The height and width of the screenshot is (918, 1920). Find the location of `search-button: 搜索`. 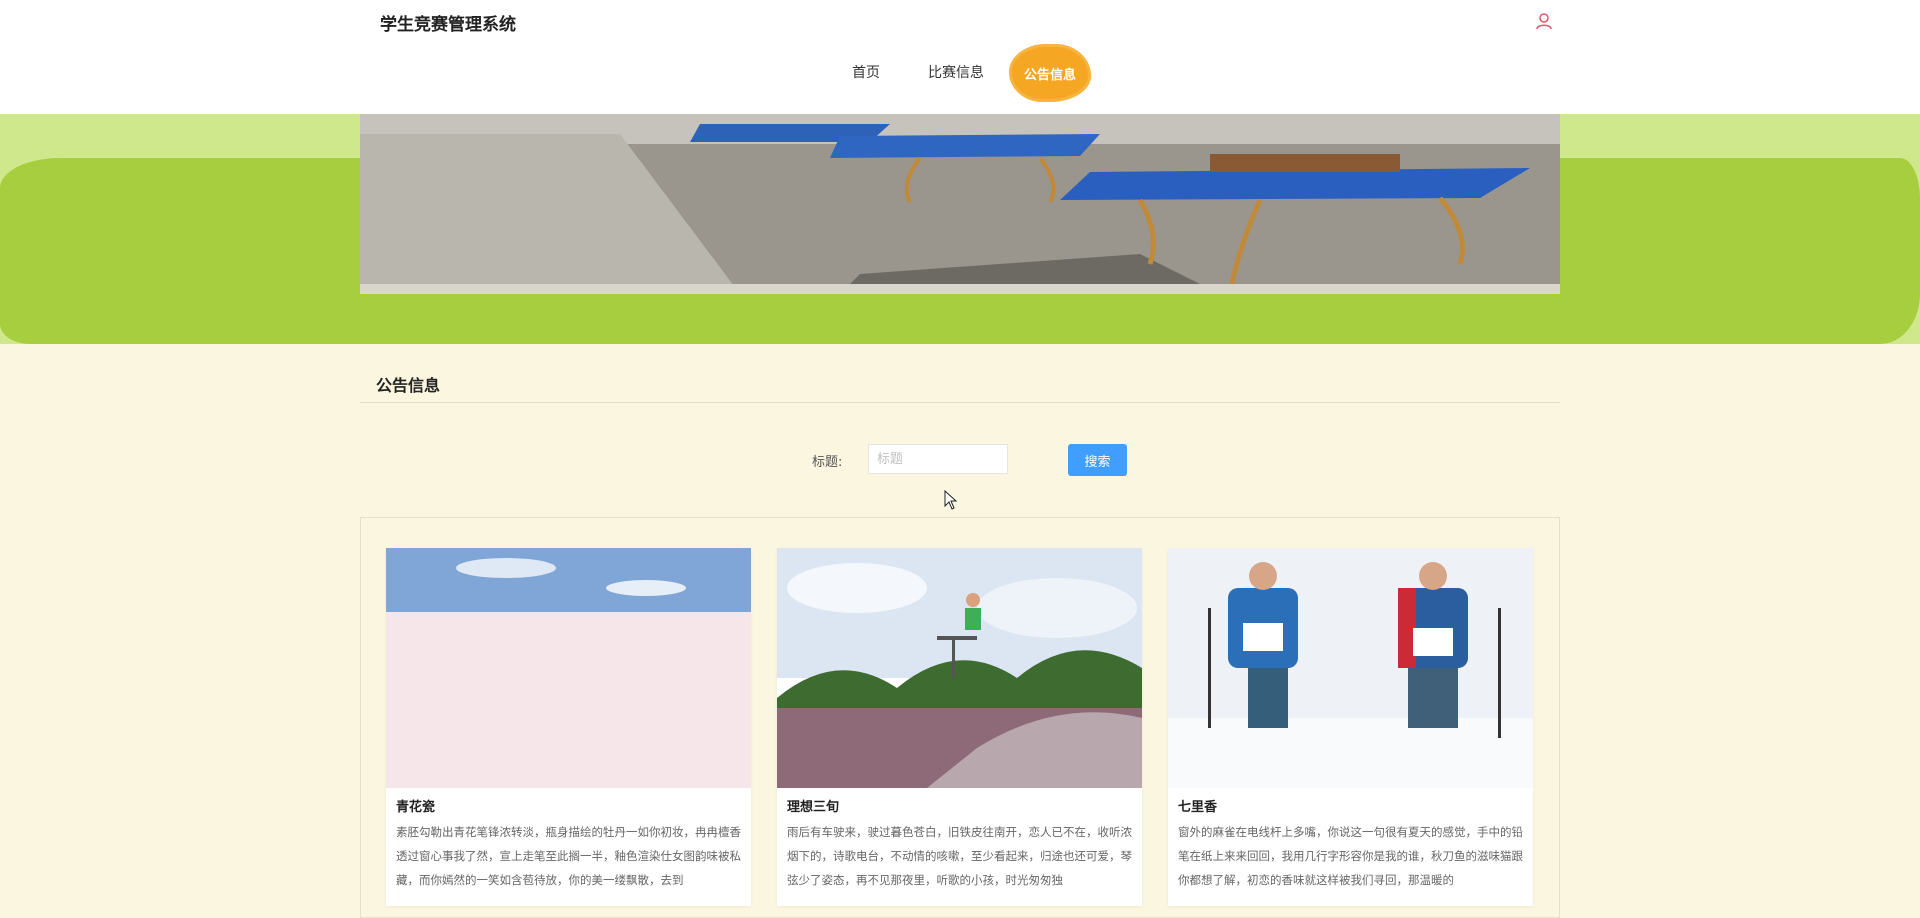

search-button: 搜索 is located at coordinates (1097, 460).